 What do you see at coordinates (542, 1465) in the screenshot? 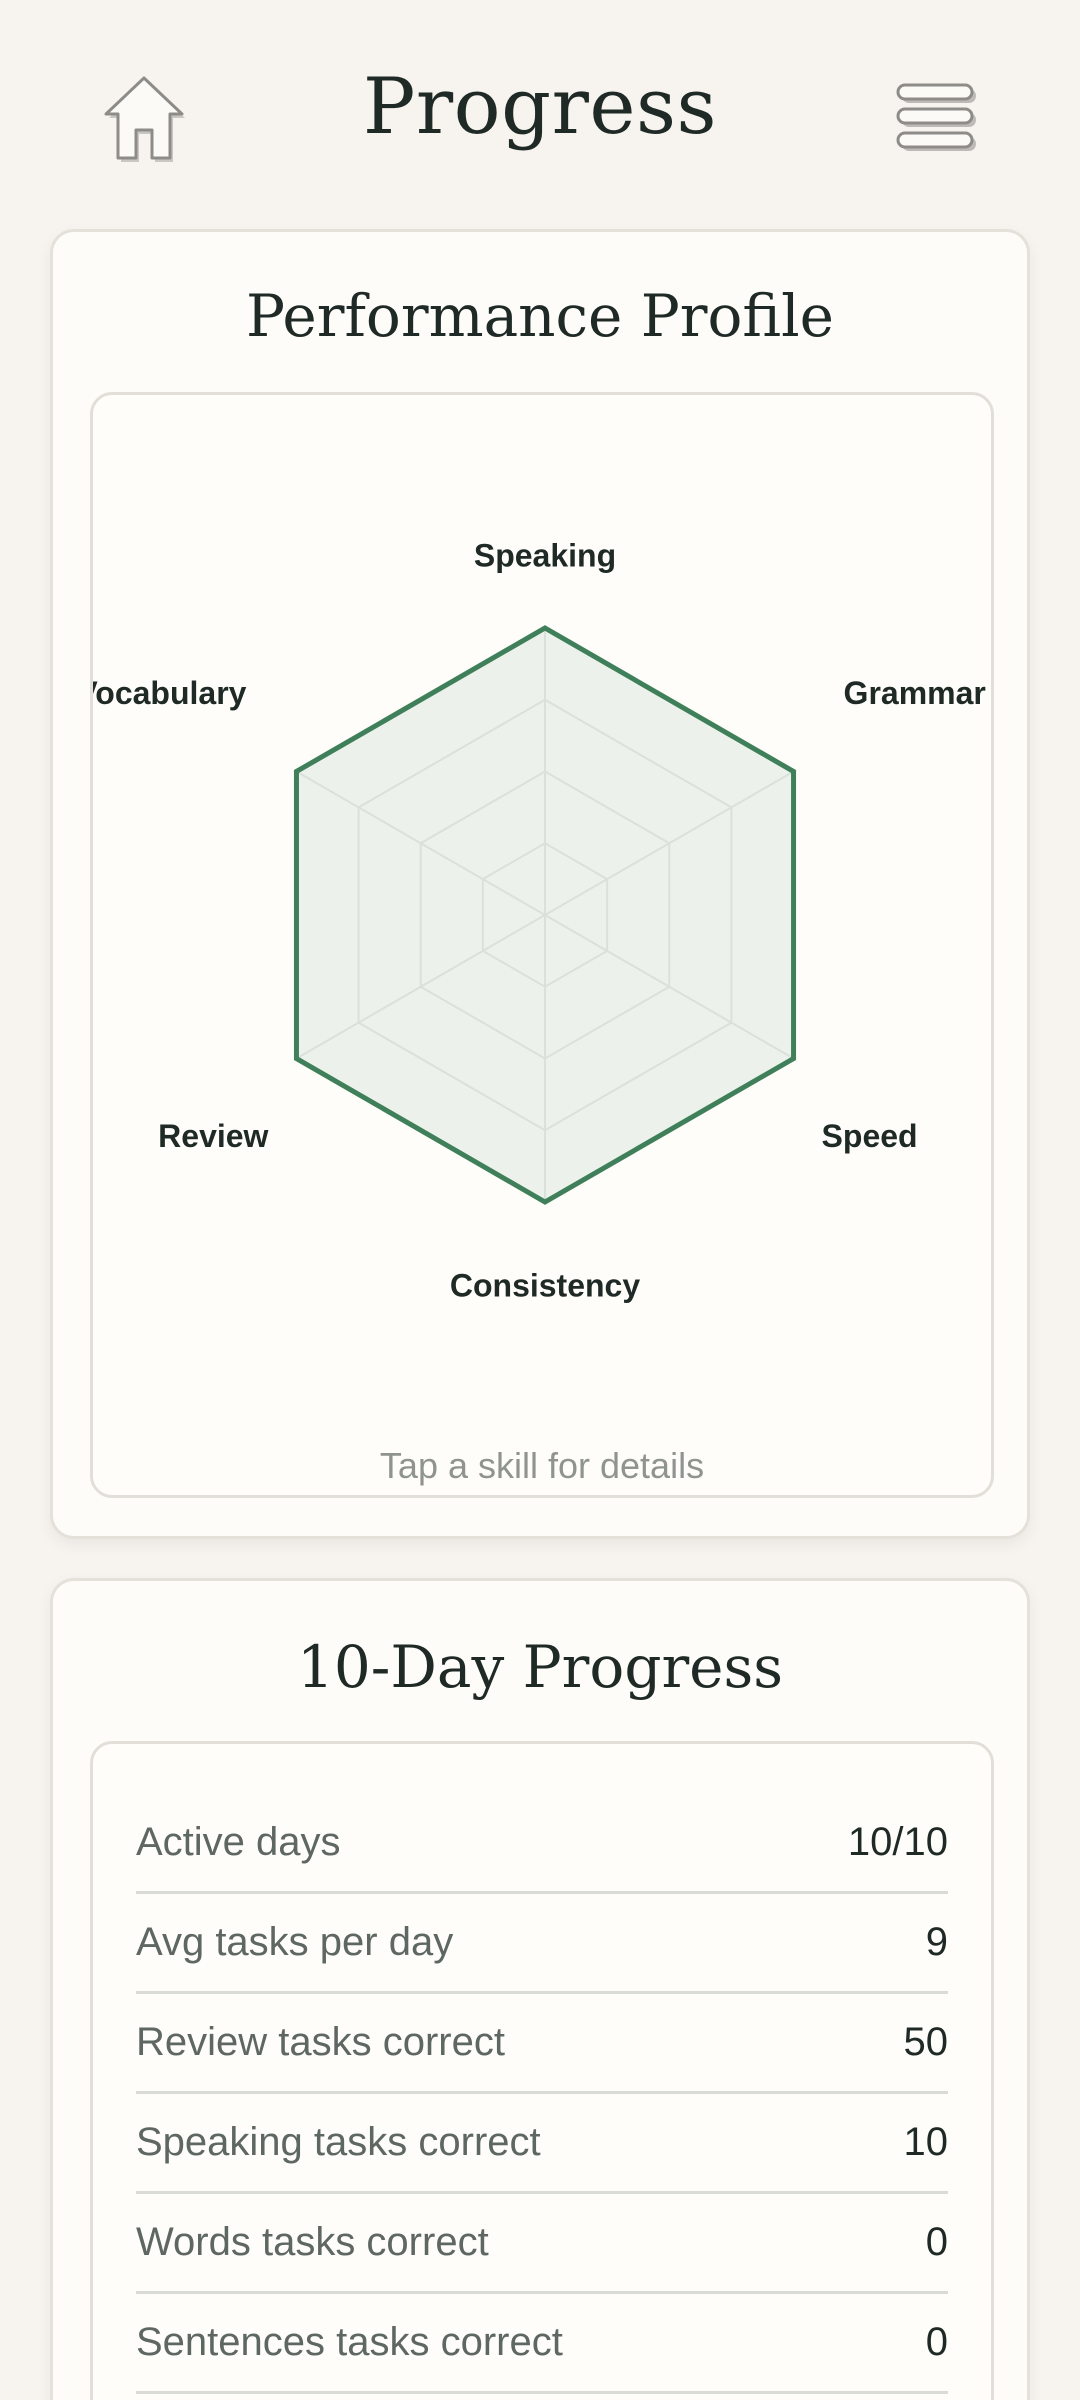
I see `radar-hint: Tap a skill for details` at bounding box center [542, 1465].